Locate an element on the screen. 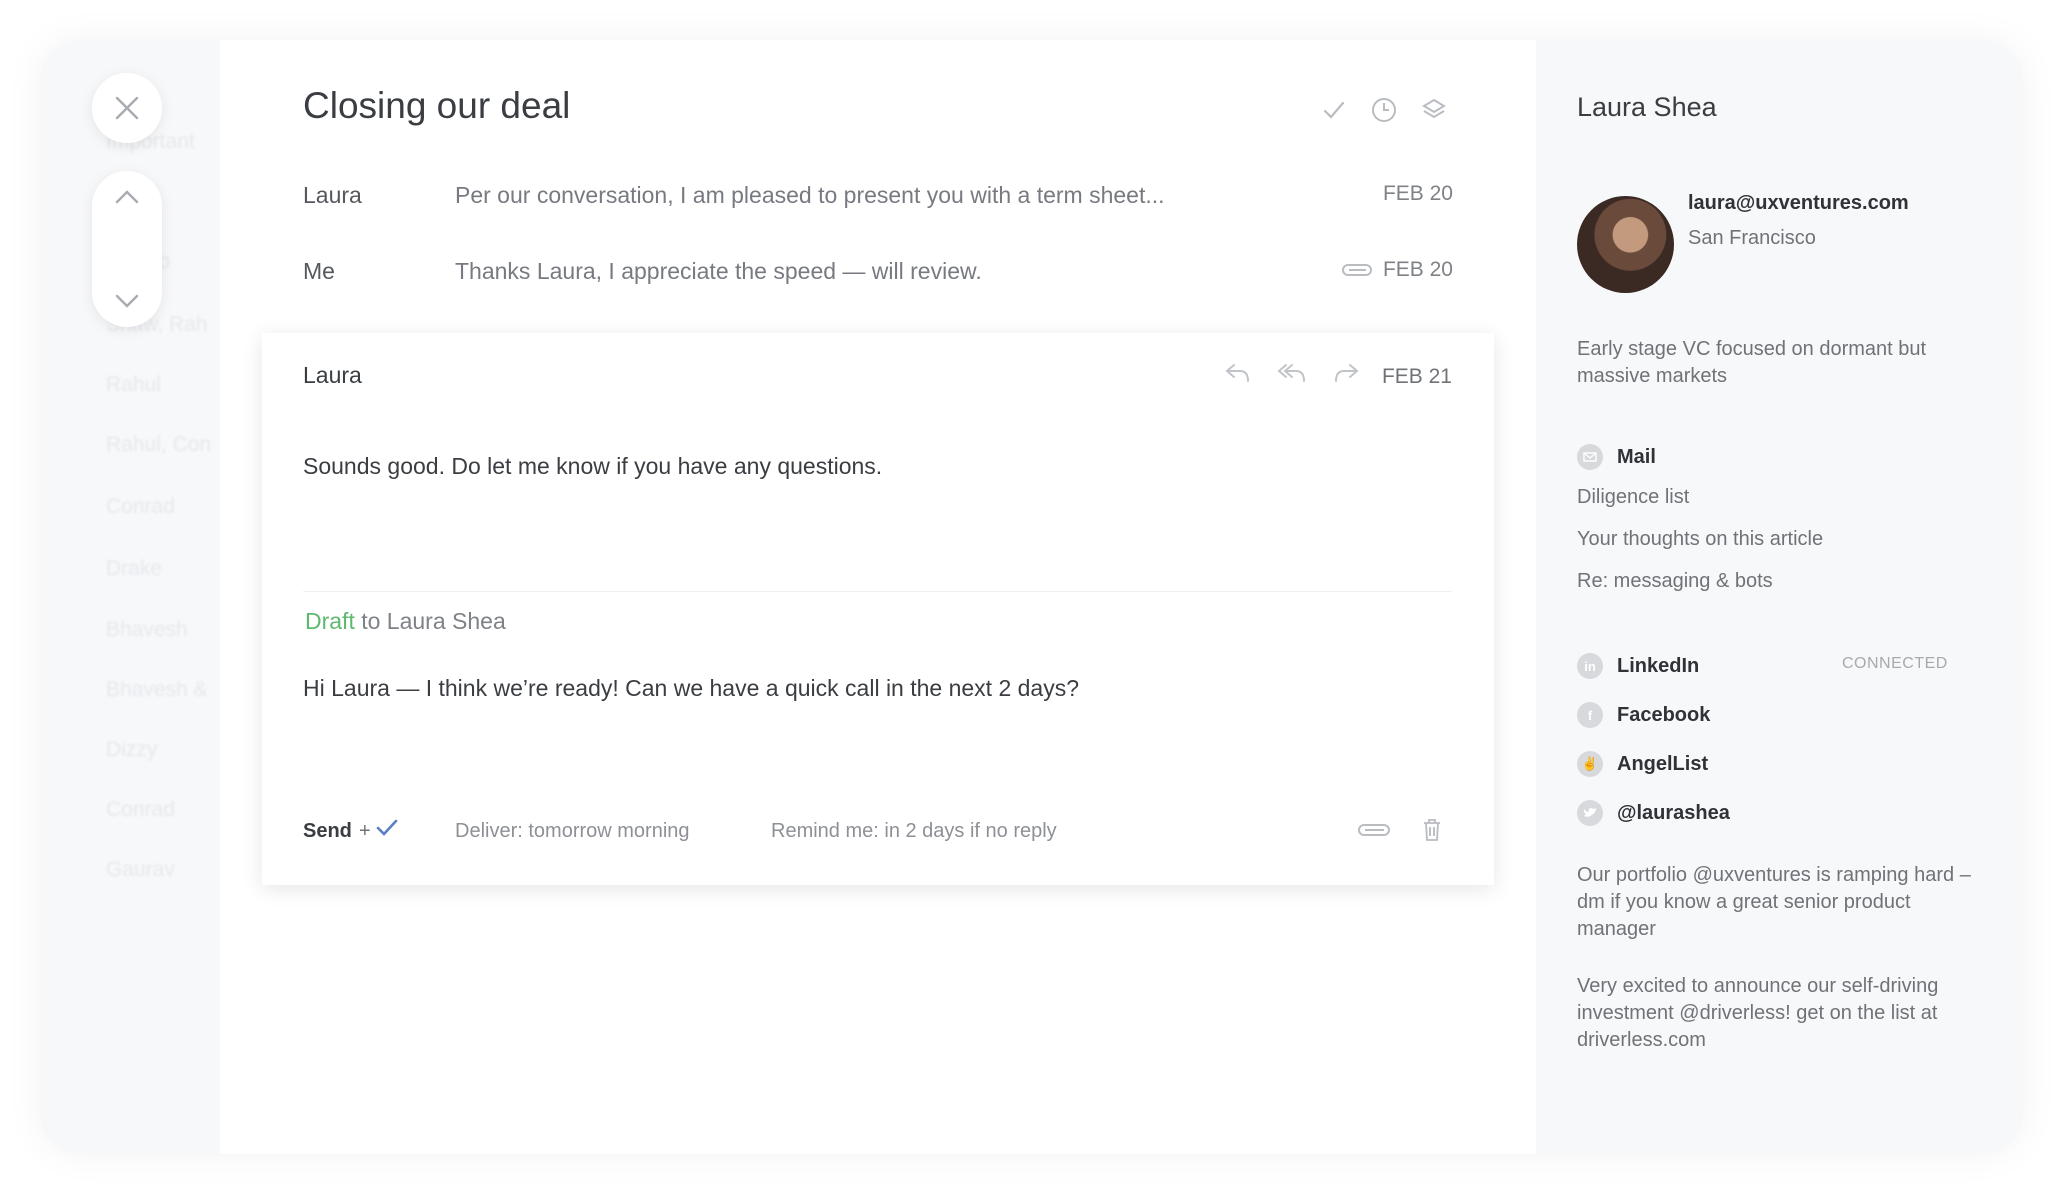 This screenshot has width=2064, height=1194. mail-icon is located at coordinates (1590, 457).